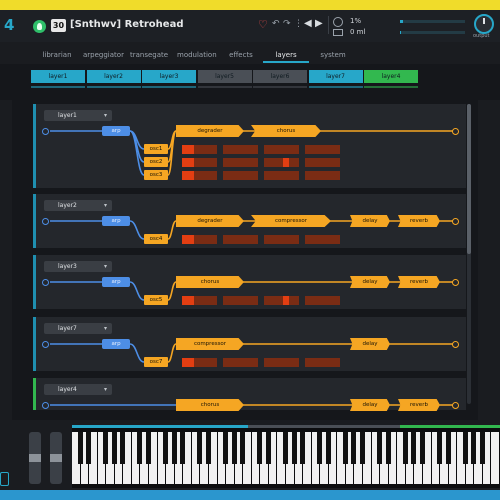  I want to click on tab-effects: effects, so click(241, 55).